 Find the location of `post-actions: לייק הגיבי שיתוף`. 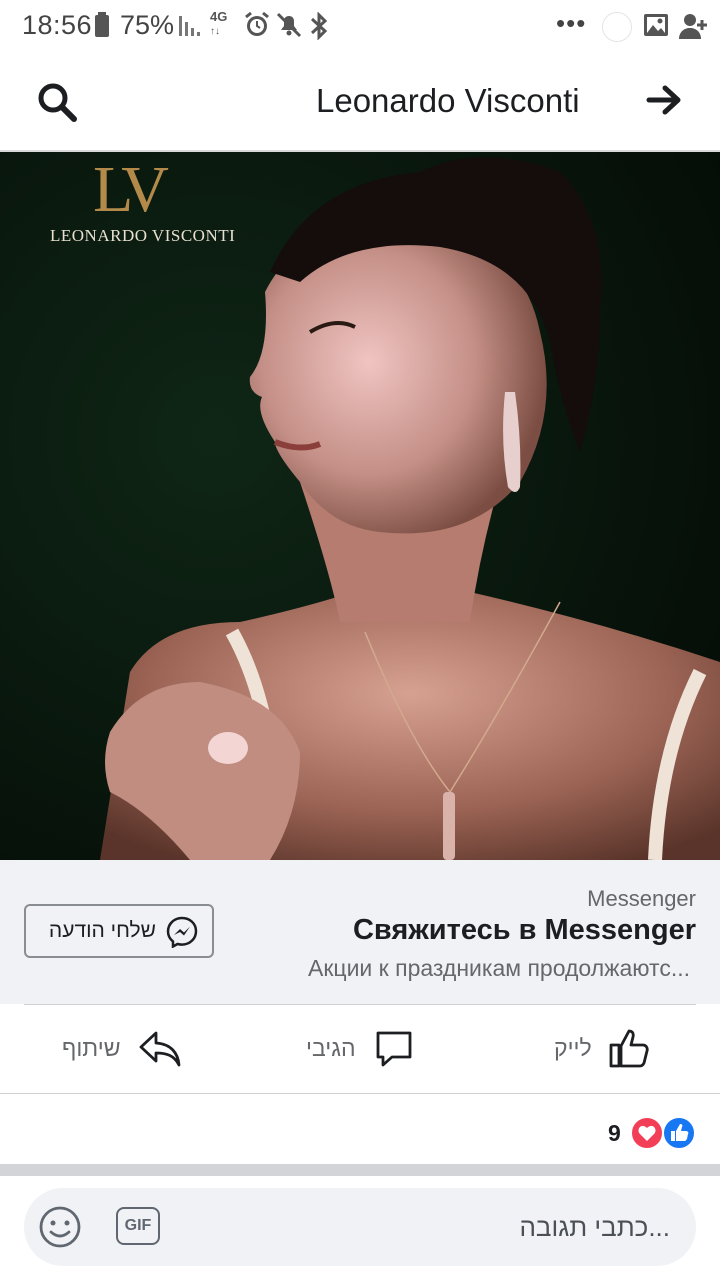

post-actions: לייק הגיבי שיתוף is located at coordinates (360, 1049).